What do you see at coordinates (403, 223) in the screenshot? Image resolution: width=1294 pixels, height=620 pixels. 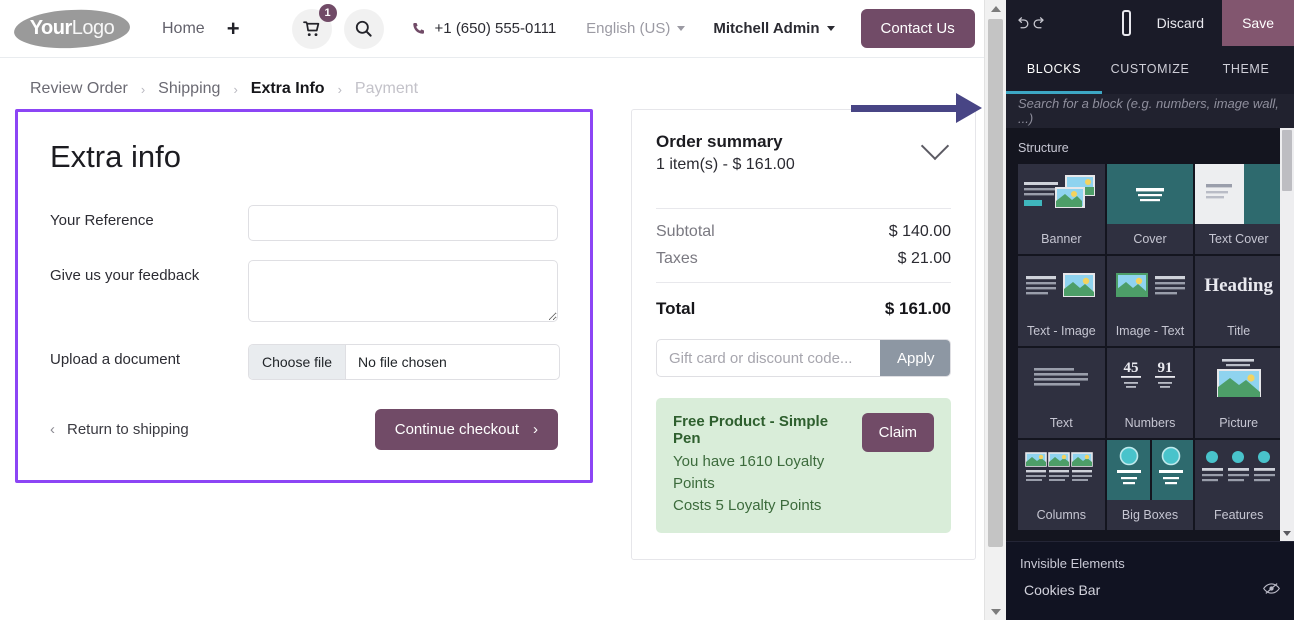 I see `your-reference-input` at bounding box center [403, 223].